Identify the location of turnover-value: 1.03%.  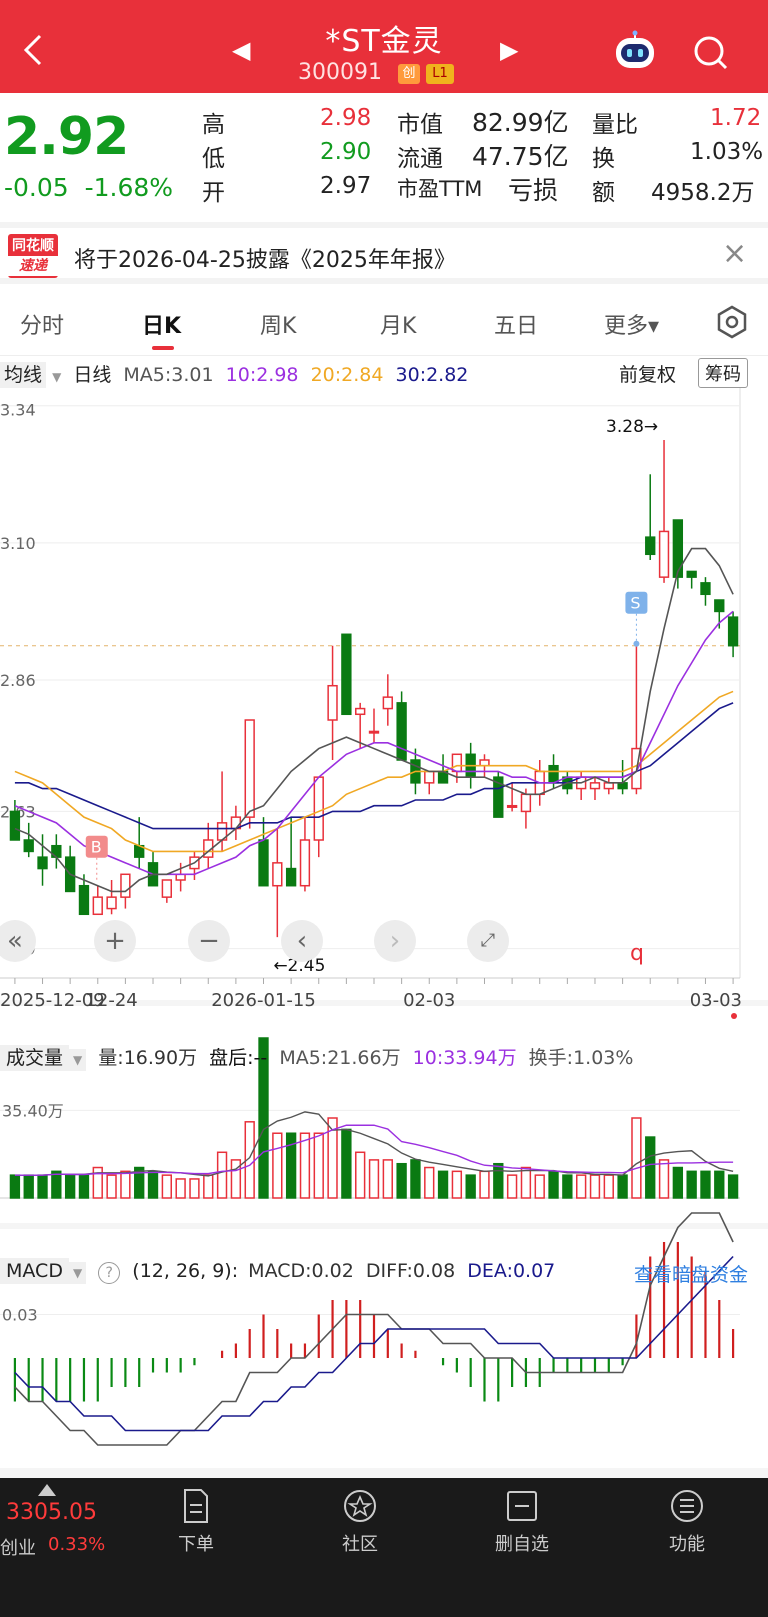
(727, 152).